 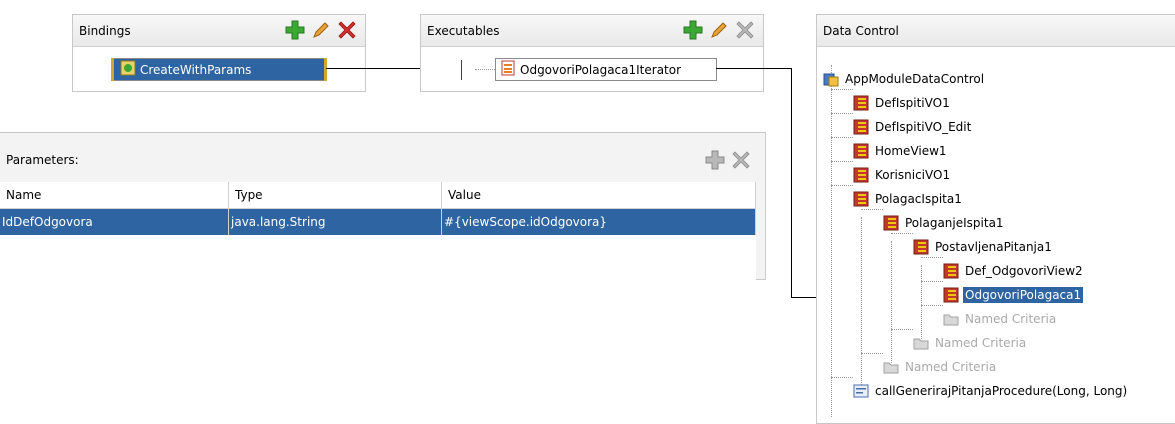 I want to click on executables-panel: Executables OdgovoriPolagaca1Iterator, so click(x=592, y=53).